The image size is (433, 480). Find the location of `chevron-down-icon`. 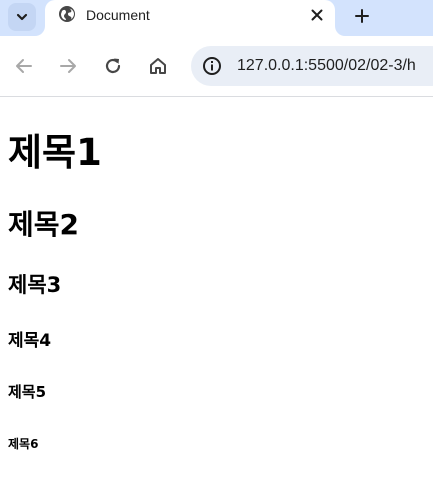

chevron-down-icon is located at coordinates (22, 17).